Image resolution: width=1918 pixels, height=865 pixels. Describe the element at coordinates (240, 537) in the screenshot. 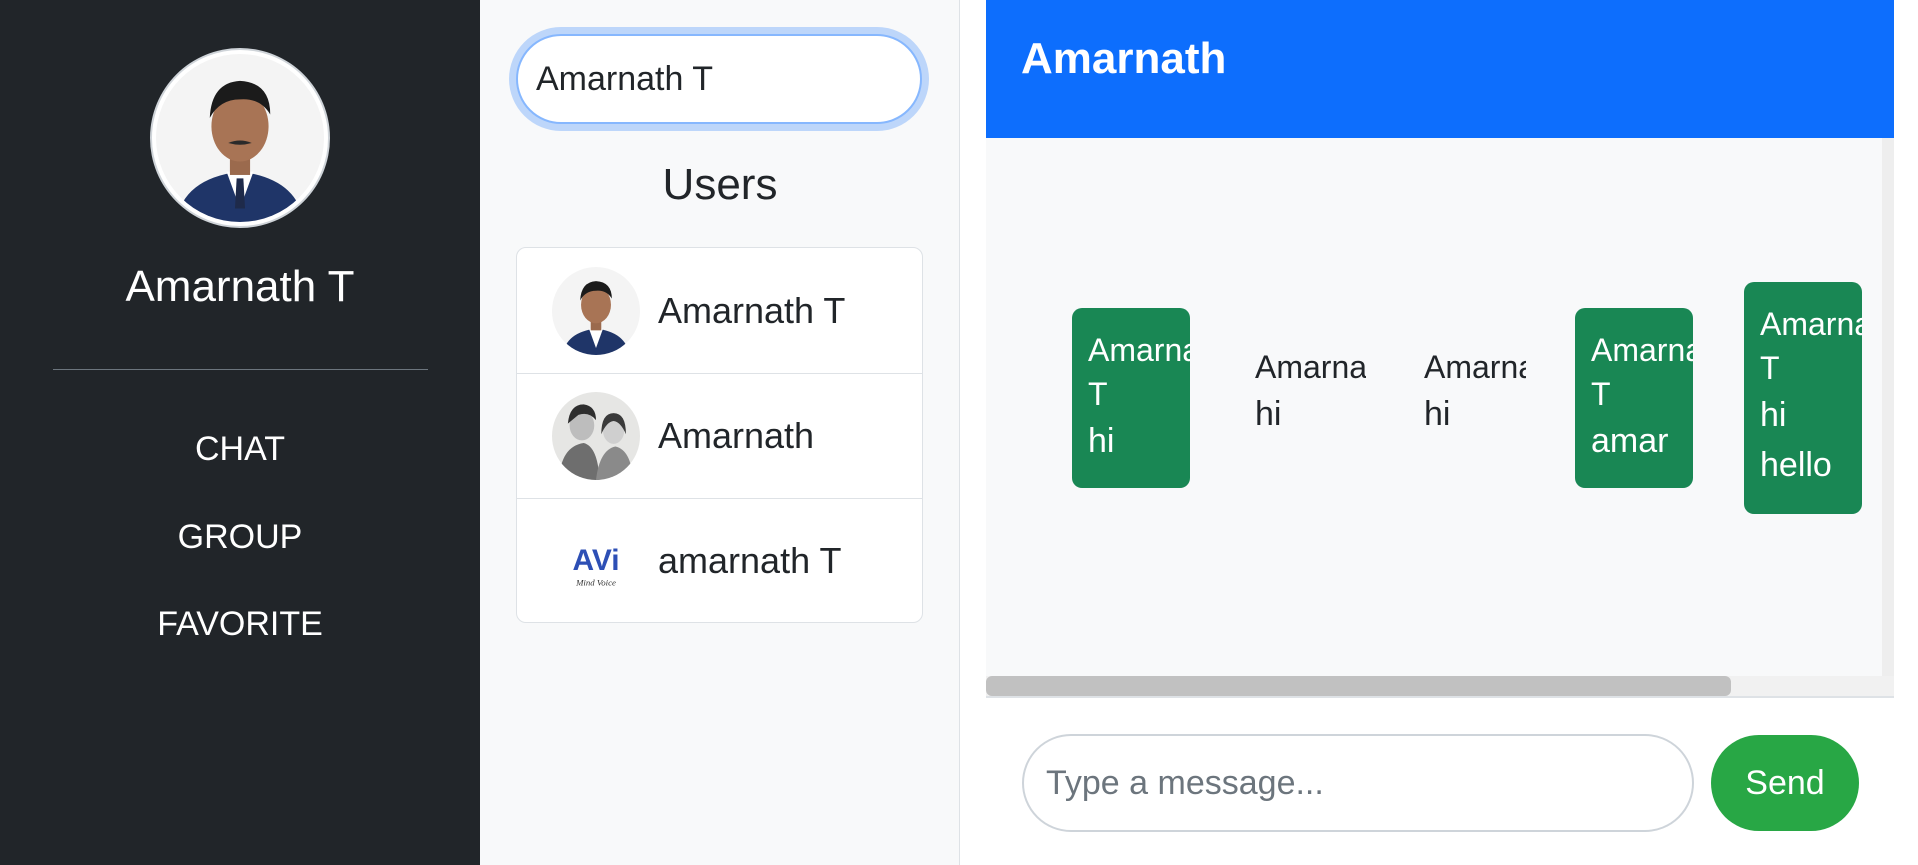

I see `nav-group: GROUP` at that location.